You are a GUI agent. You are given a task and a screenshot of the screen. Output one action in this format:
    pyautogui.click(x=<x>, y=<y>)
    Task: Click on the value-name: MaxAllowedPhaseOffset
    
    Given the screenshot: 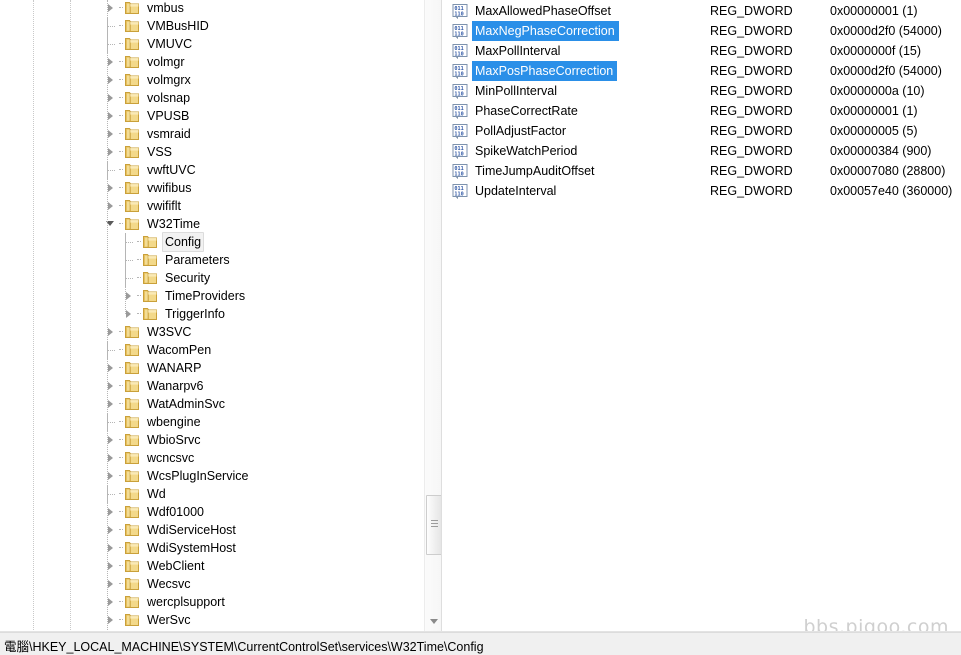 What is the action you would take?
    pyautogui.click(x=543, y=11)
    